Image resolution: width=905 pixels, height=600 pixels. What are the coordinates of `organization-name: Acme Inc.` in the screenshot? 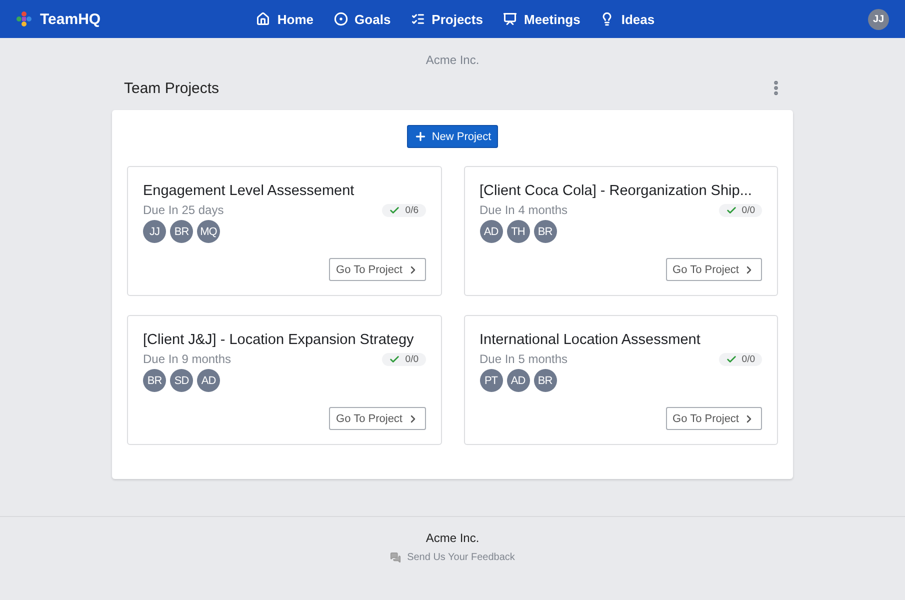 It's located at (452, 60).